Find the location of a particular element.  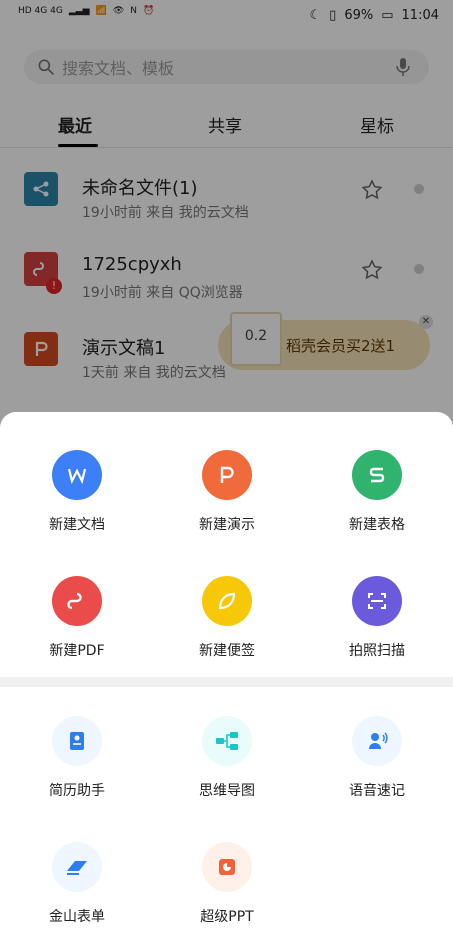

new-document-button: 新建文档 is located at coordinates (77, 492).